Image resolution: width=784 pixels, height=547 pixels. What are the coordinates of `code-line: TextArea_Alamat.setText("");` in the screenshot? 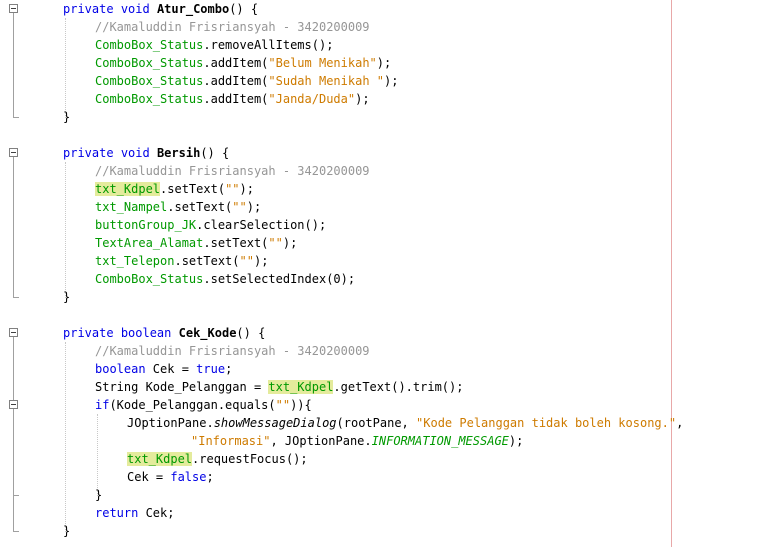 It's located at (196, 243).